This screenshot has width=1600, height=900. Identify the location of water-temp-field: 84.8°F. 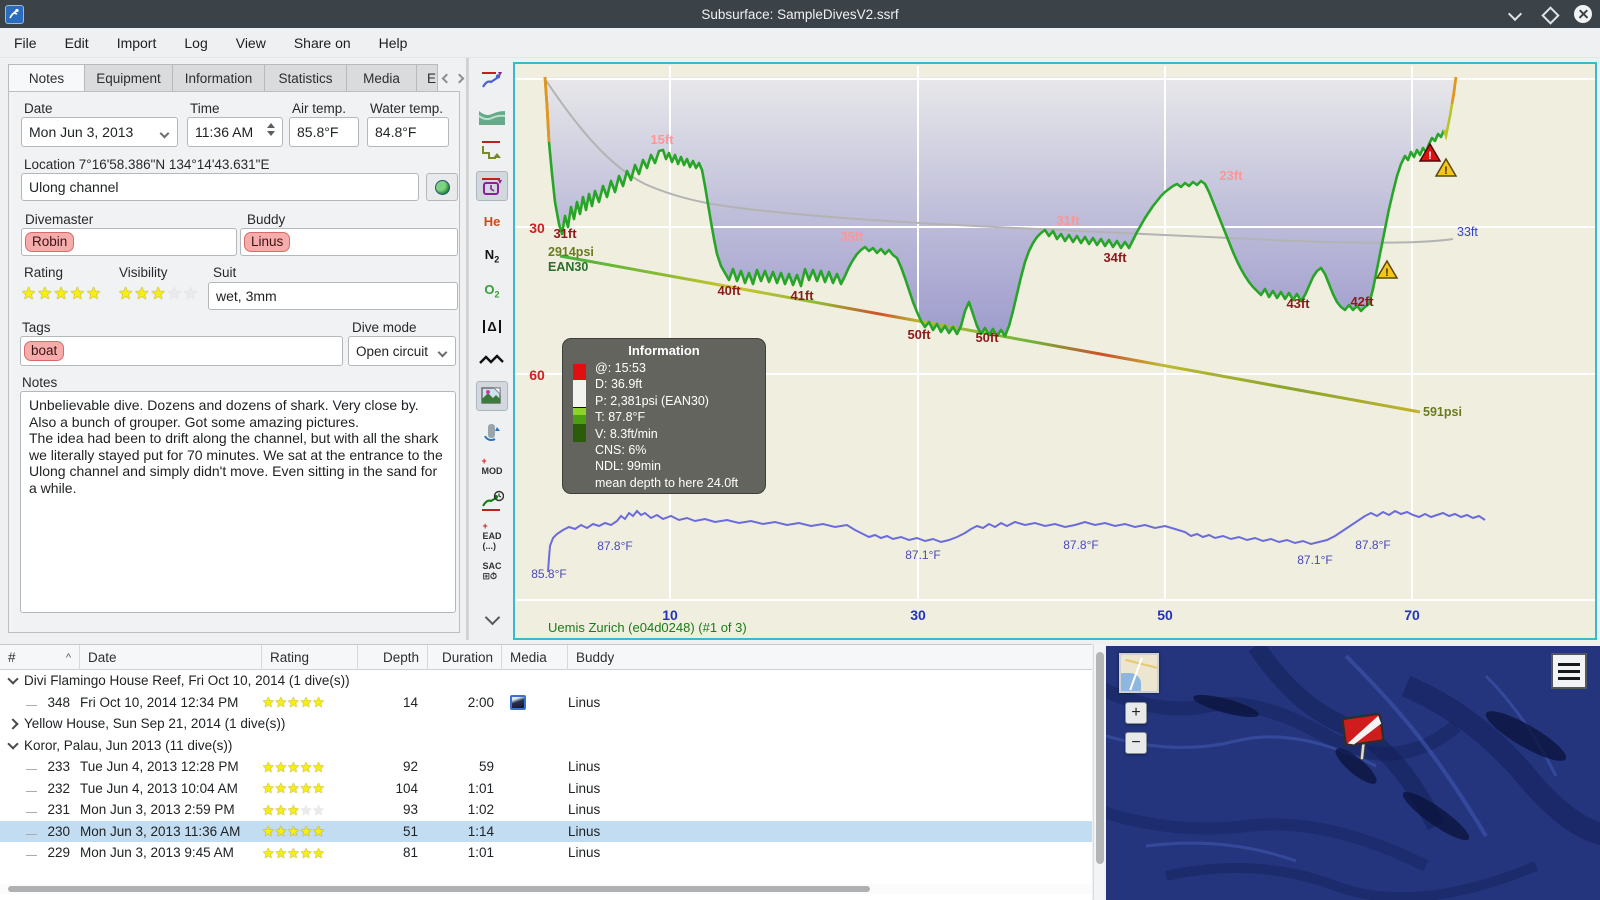
(408, 132).